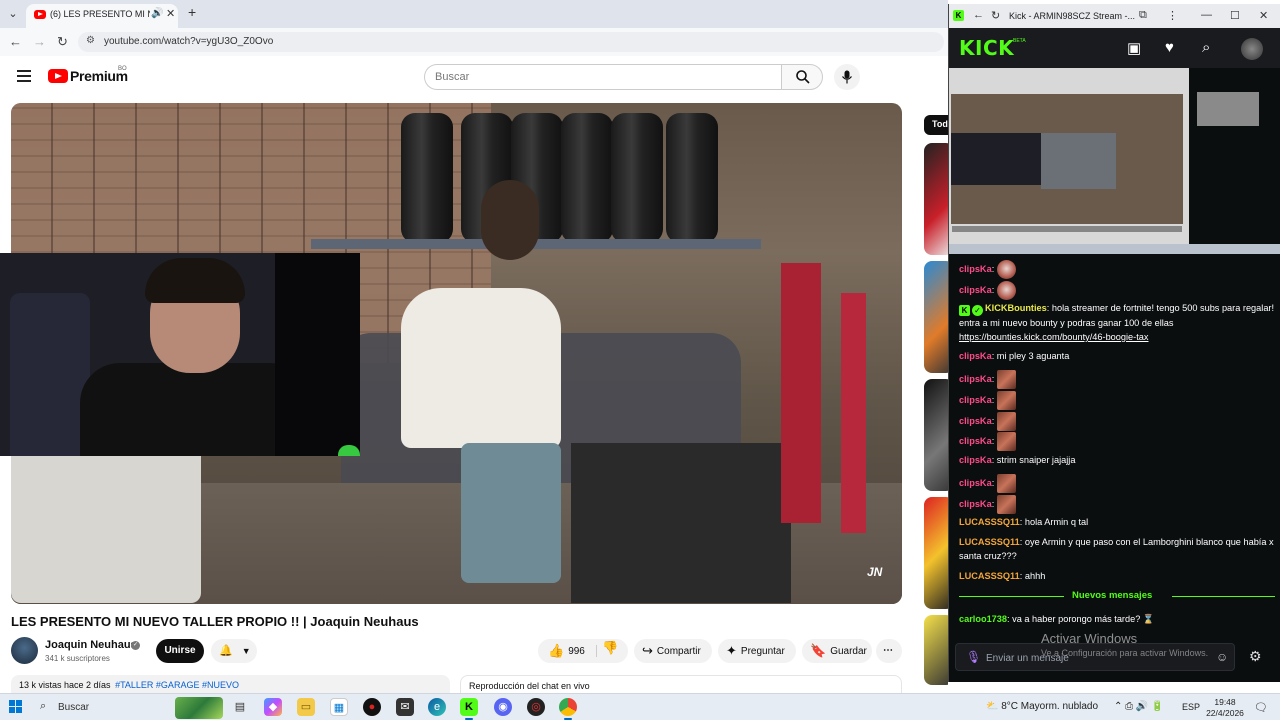 This screenshot has height=721, width=1280. Describe the element at coordinates (1117, 597) in the screenshot. I see `new-messages-divider: Nuevos mensajes` at that location.